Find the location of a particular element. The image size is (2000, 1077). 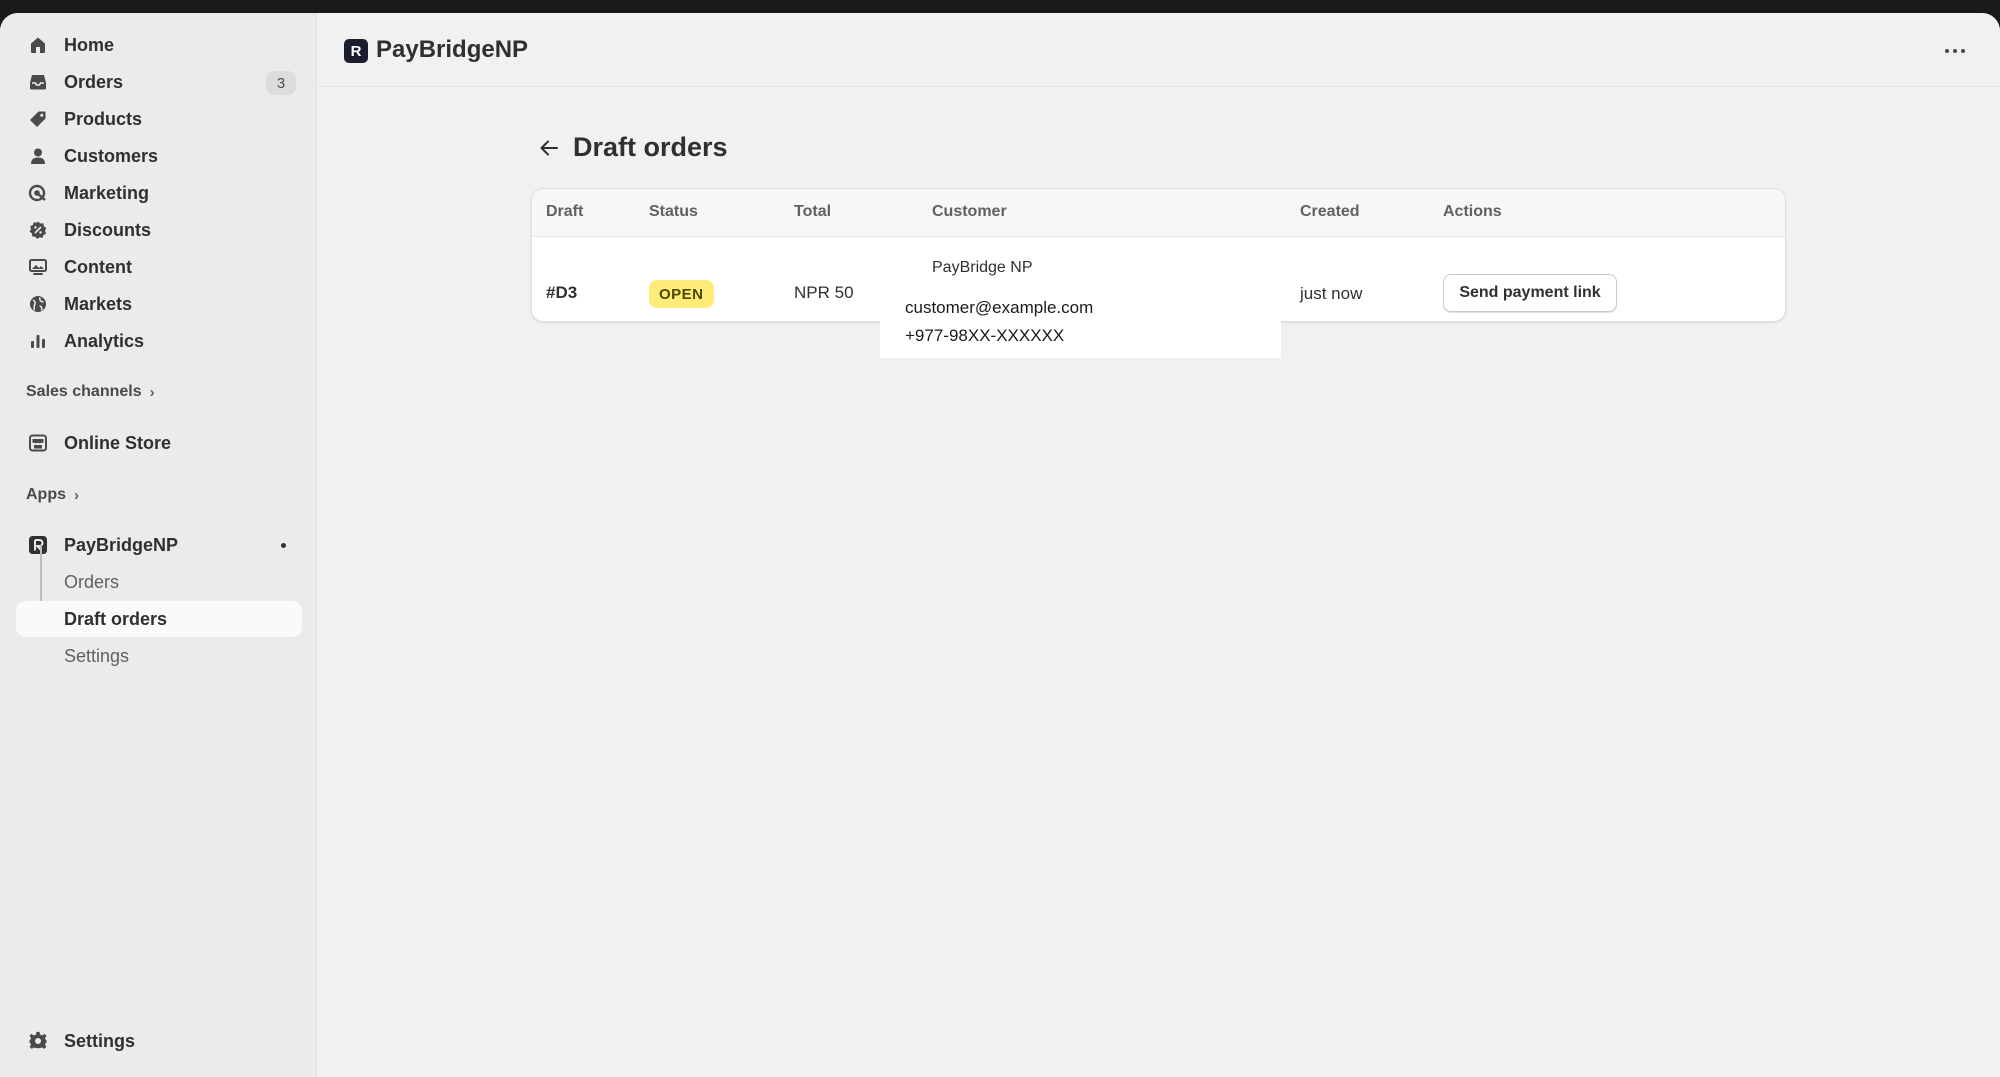

column-header-draft: Draft is located at coordinates (565, 211).